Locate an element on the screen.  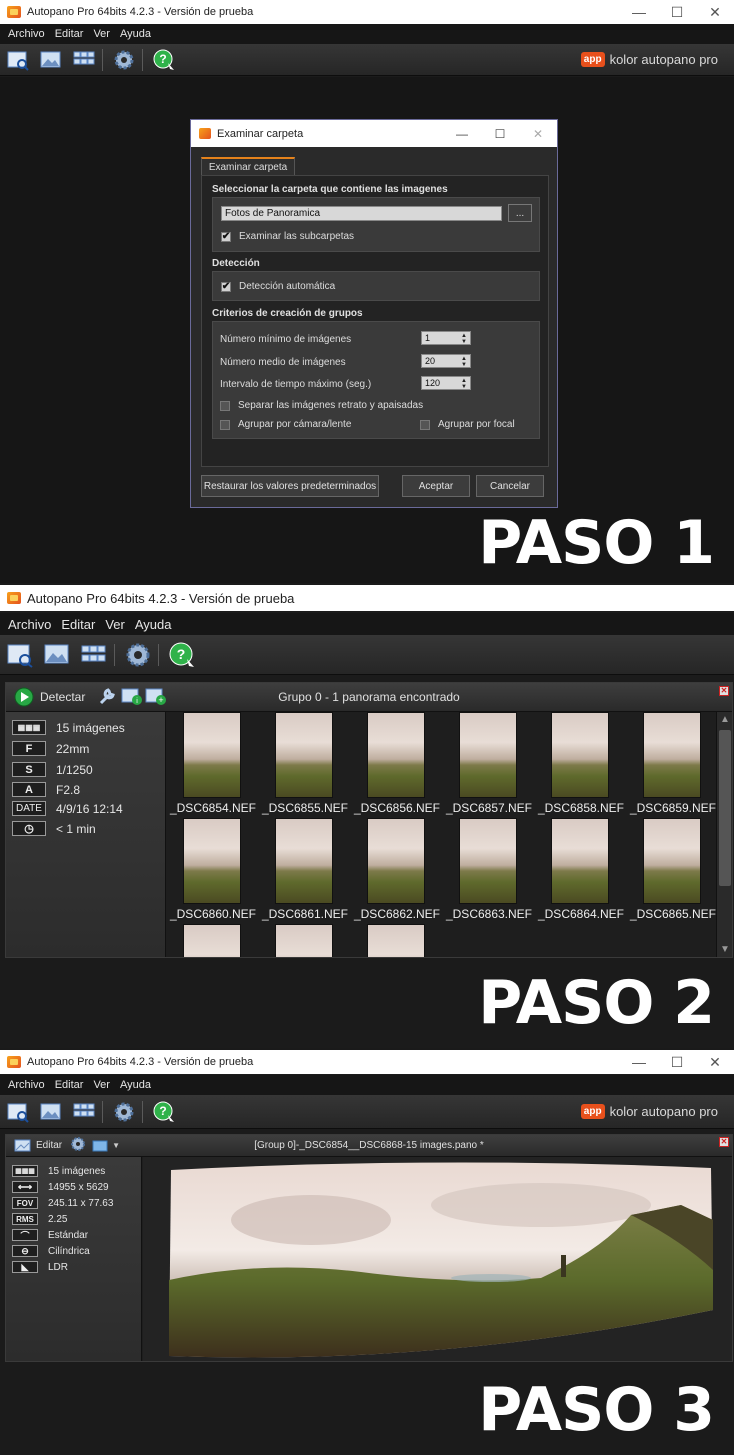
panorama-preview-area is located at coordinates (437, 1259).